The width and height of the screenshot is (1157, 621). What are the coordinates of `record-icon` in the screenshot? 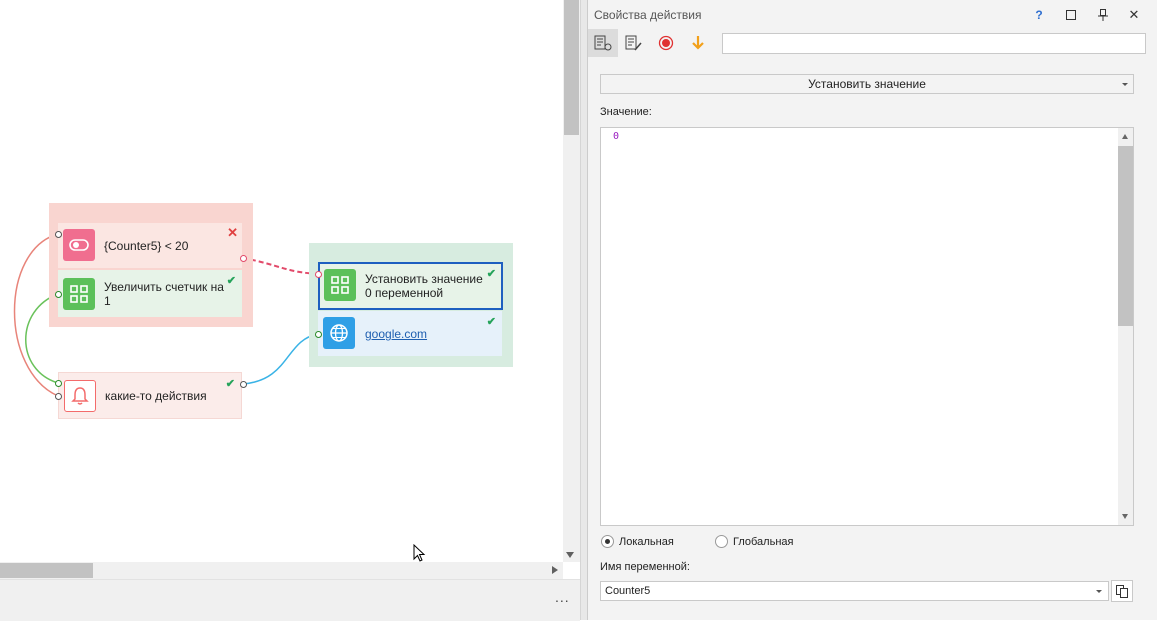 It's located at (666, 43).